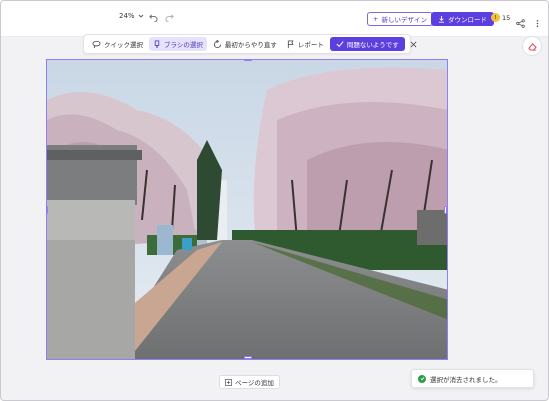  I want to click on close-icon, so click(413, 44).